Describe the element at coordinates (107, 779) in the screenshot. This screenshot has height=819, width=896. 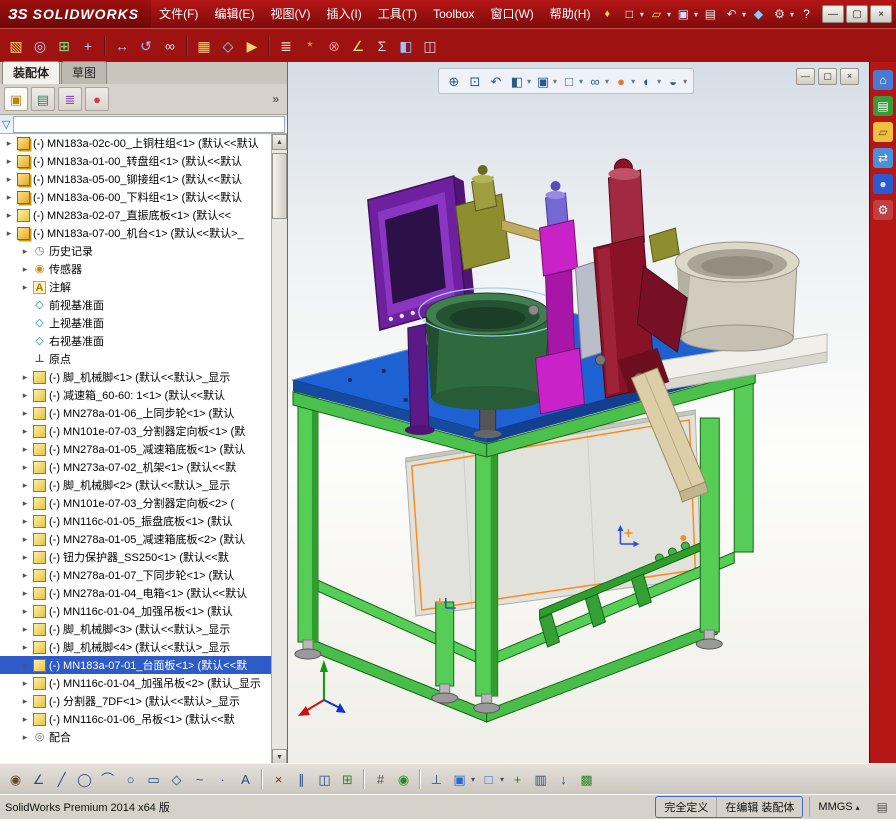
I see `arc-button: ⌒` at that location.